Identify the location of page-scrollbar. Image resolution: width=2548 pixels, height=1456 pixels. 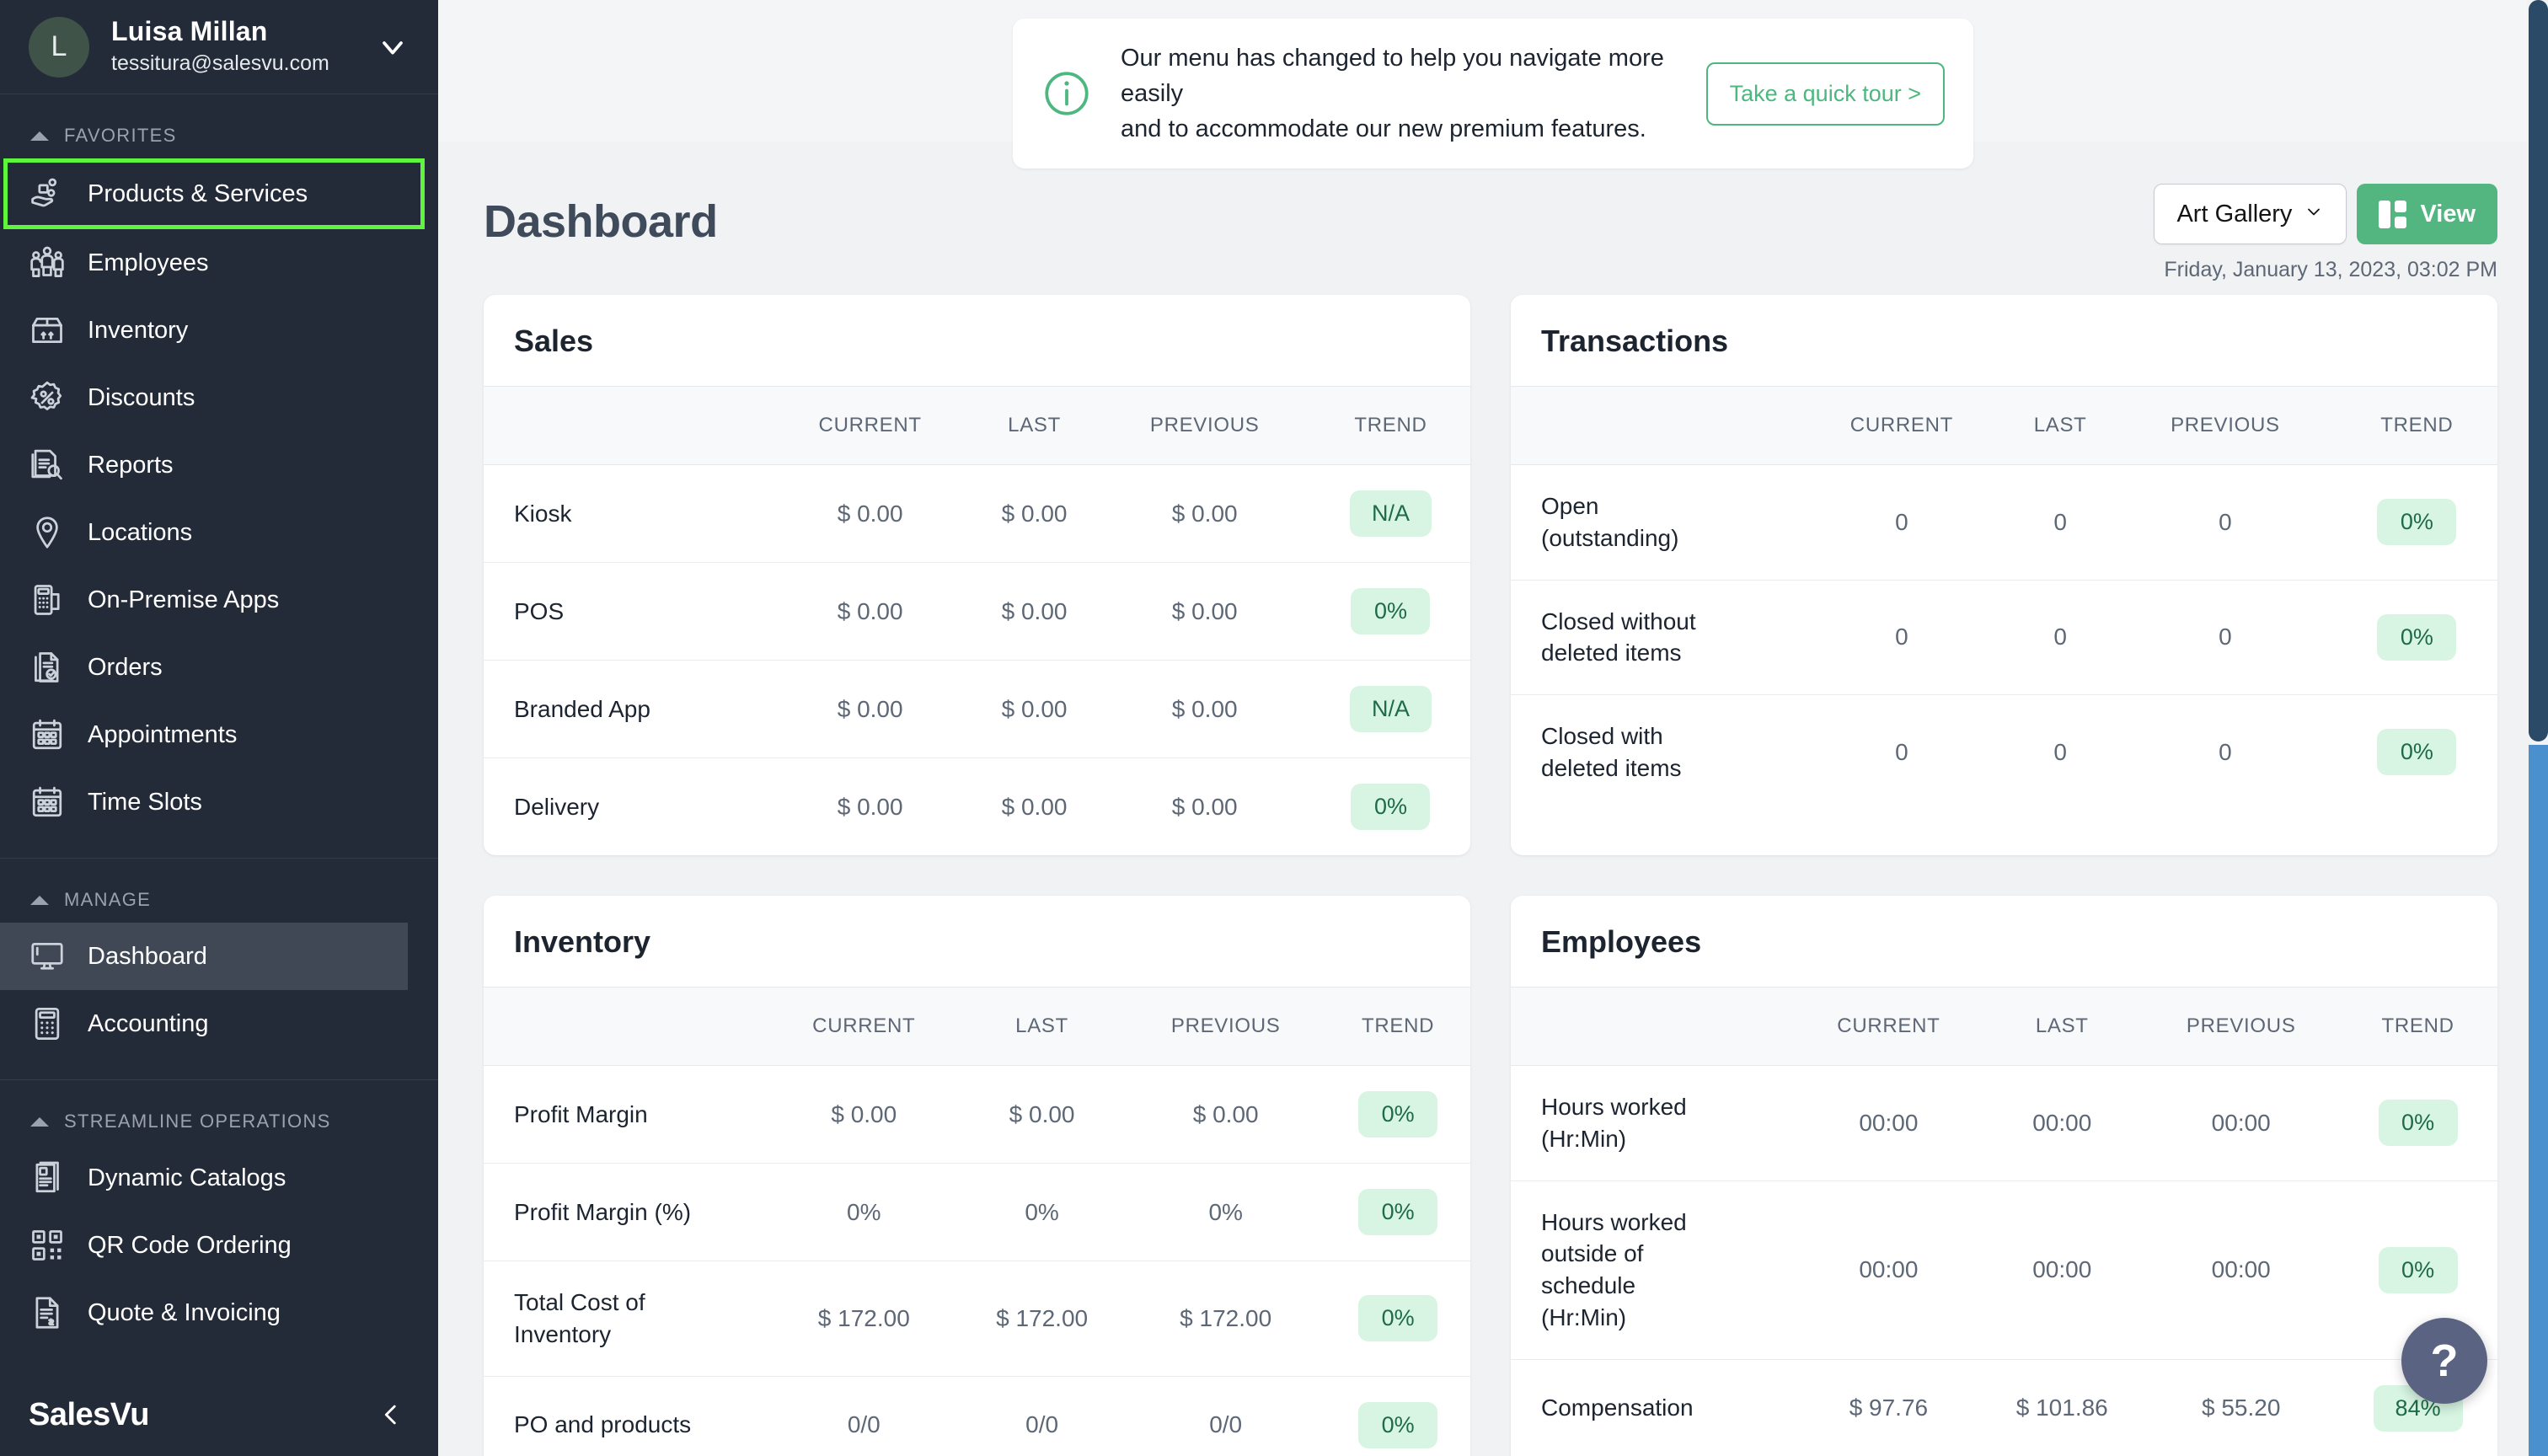
(2537, 728).